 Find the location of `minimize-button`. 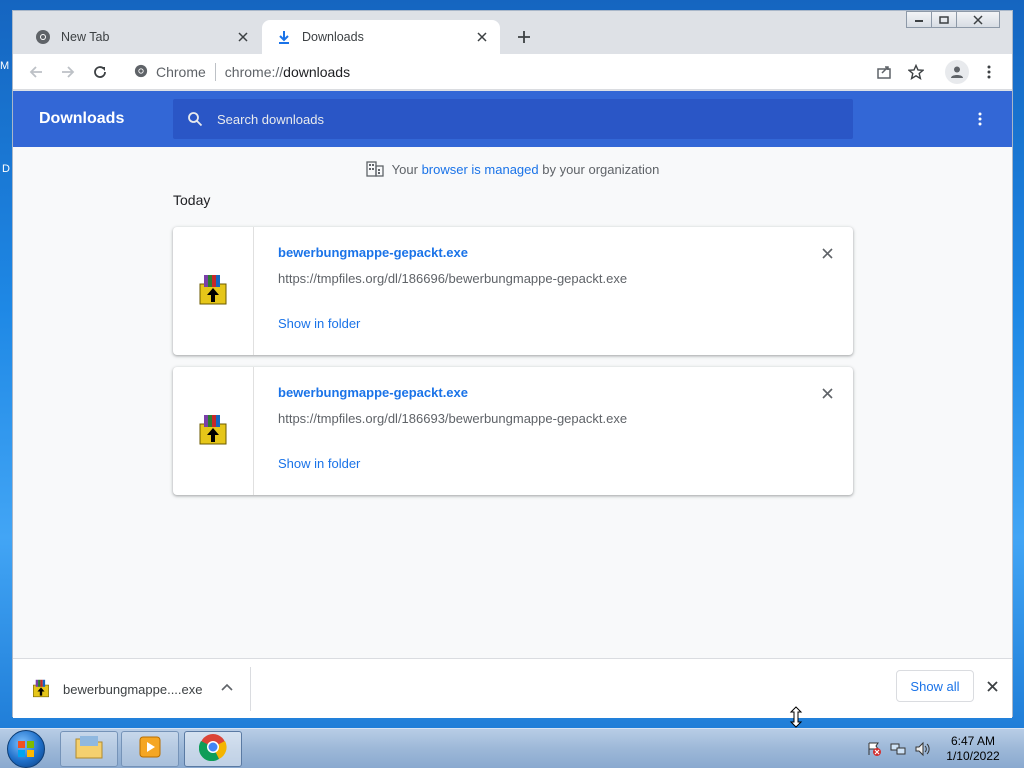

minimize-button is located at coordinates (919, 19).